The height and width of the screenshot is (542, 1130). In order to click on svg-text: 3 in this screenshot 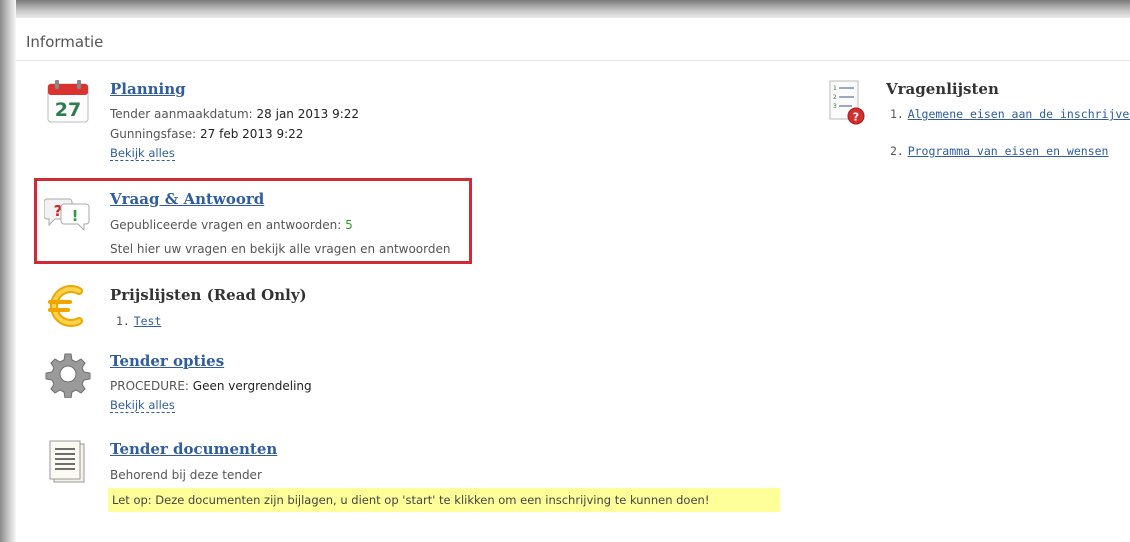, I will do `click(835, 106)`.